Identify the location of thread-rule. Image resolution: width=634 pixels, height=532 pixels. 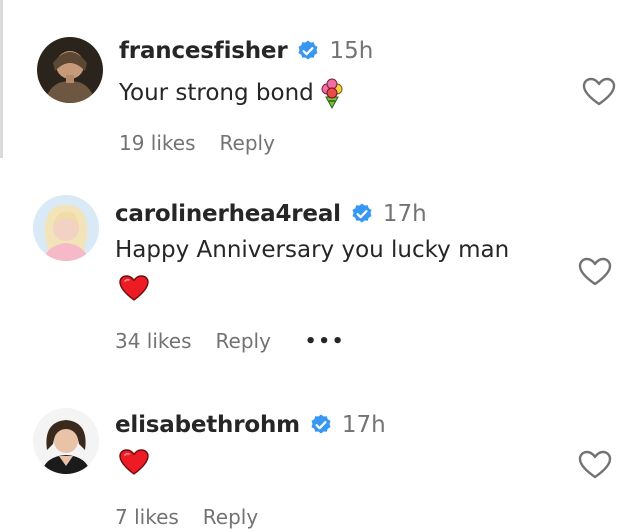
(1, 79).